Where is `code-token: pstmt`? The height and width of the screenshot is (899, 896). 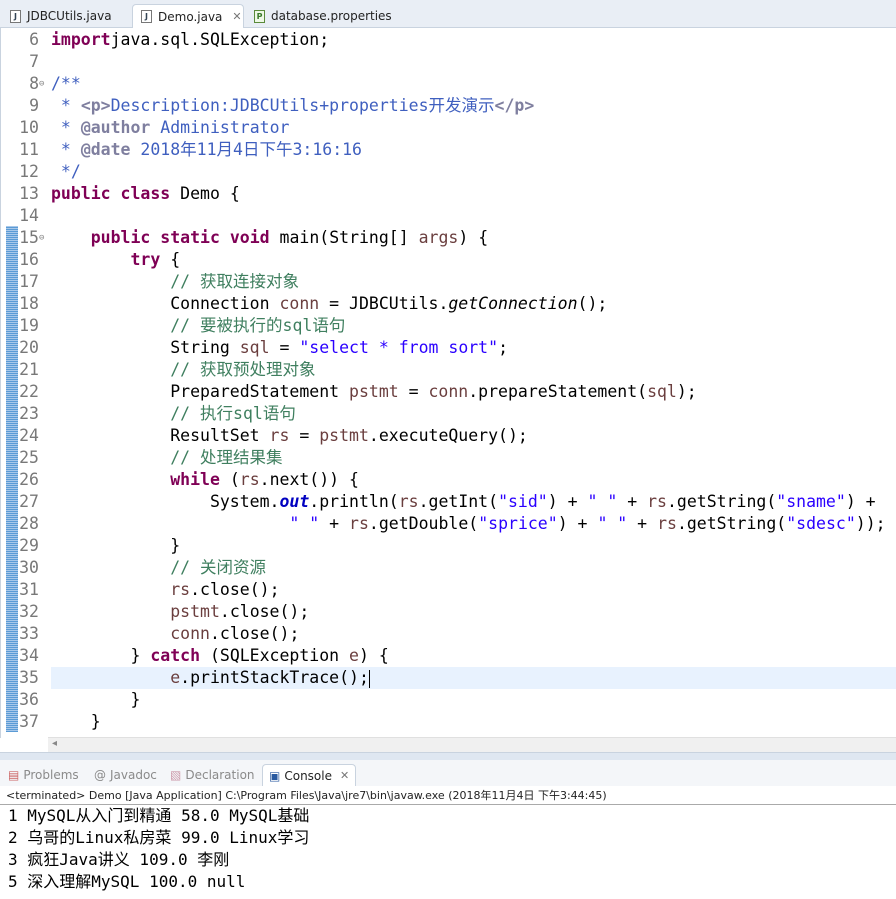
code-token: pstmt is located at coordinates (344, 435).